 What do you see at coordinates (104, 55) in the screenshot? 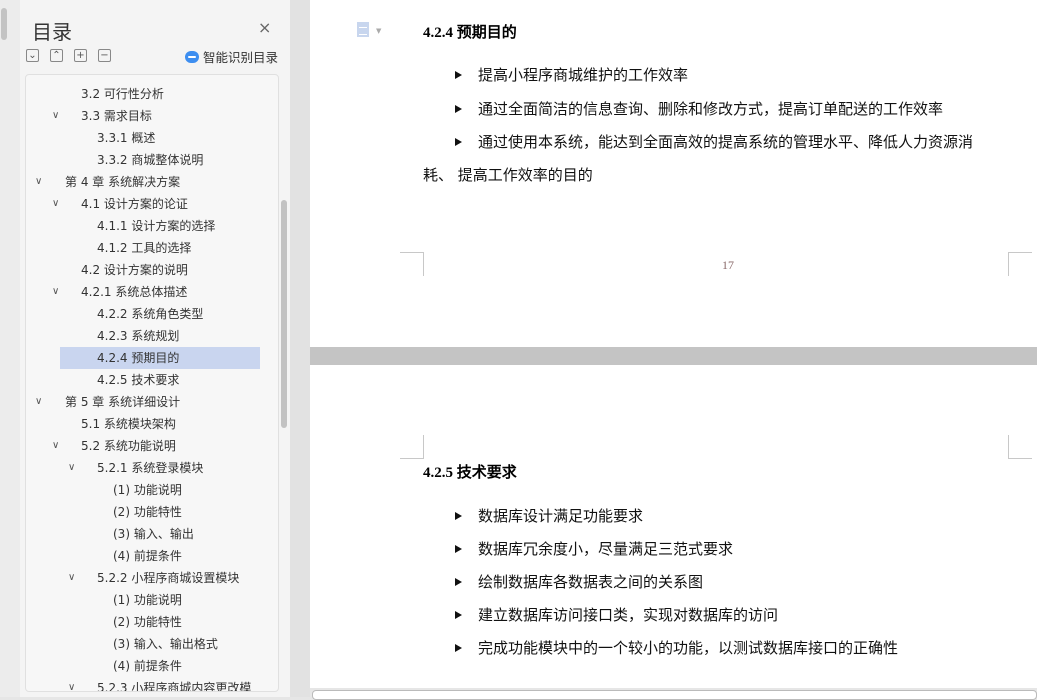
I see `remove-heading-button: −` at bounding box center [104, 55].